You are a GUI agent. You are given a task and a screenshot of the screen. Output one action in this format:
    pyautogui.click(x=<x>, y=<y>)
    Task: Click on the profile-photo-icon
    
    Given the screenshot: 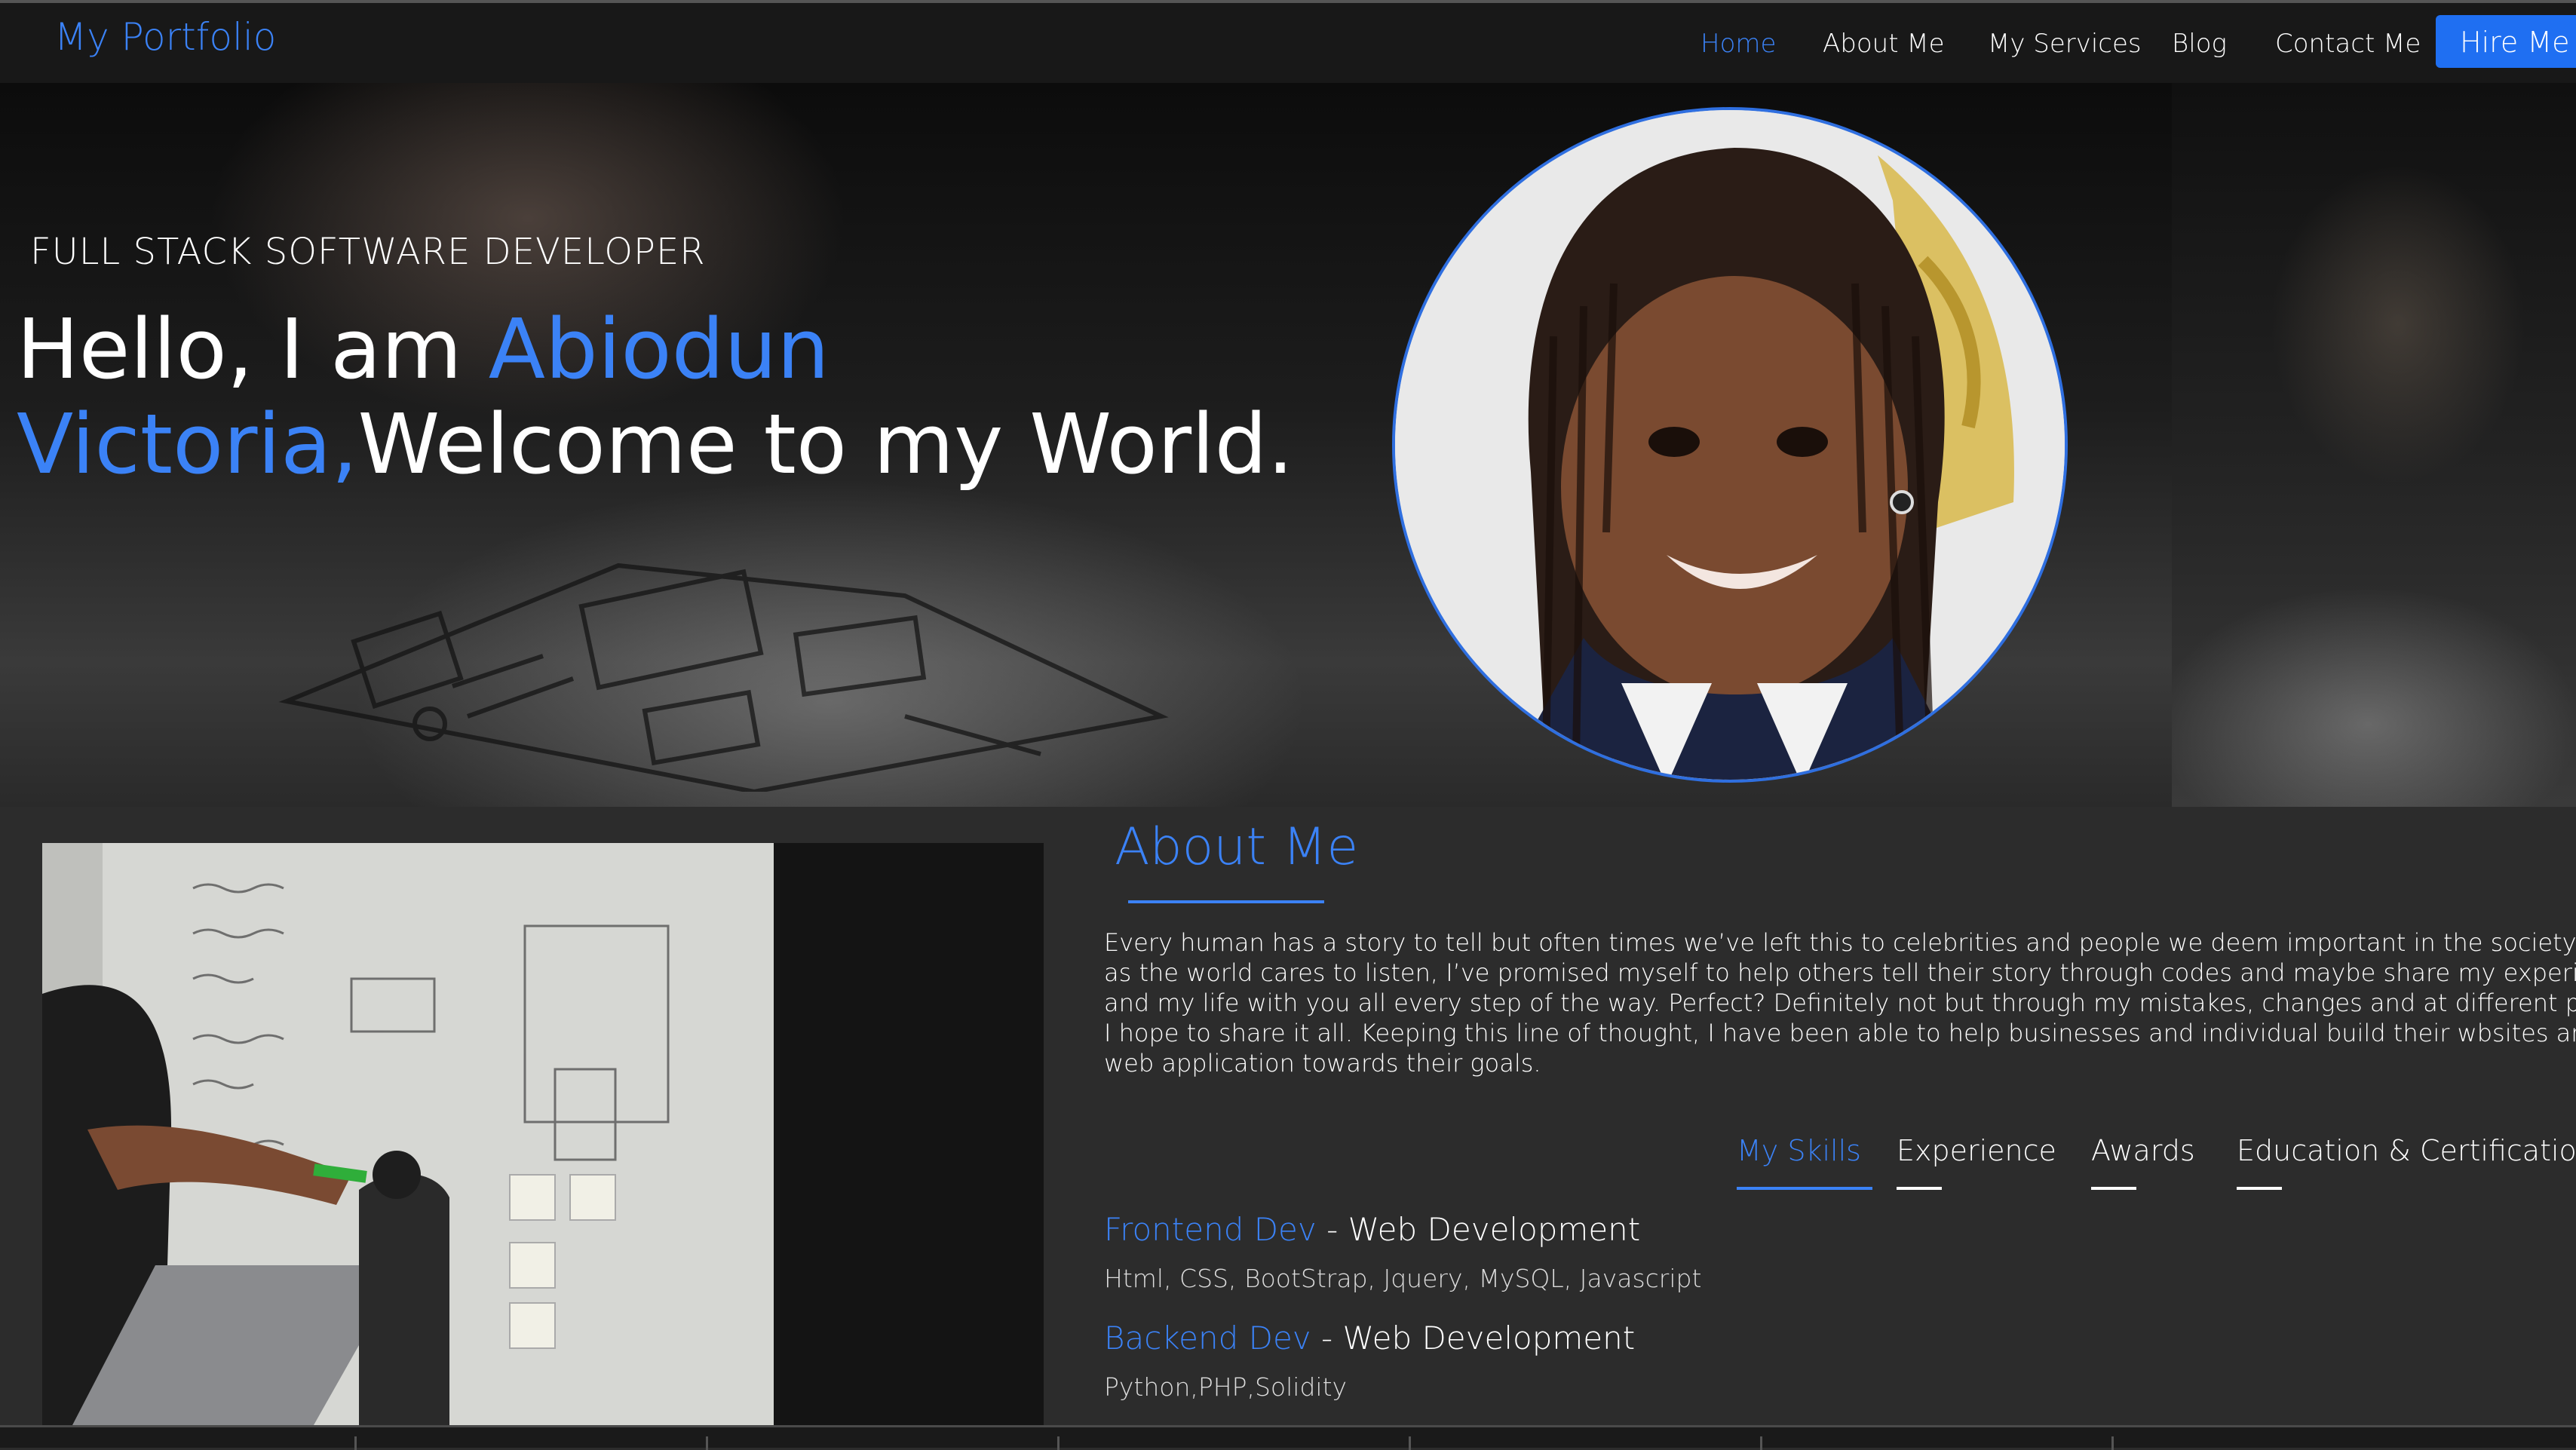 What is the action you would take?
    pyautogui.click(x=1730, y=445)
    